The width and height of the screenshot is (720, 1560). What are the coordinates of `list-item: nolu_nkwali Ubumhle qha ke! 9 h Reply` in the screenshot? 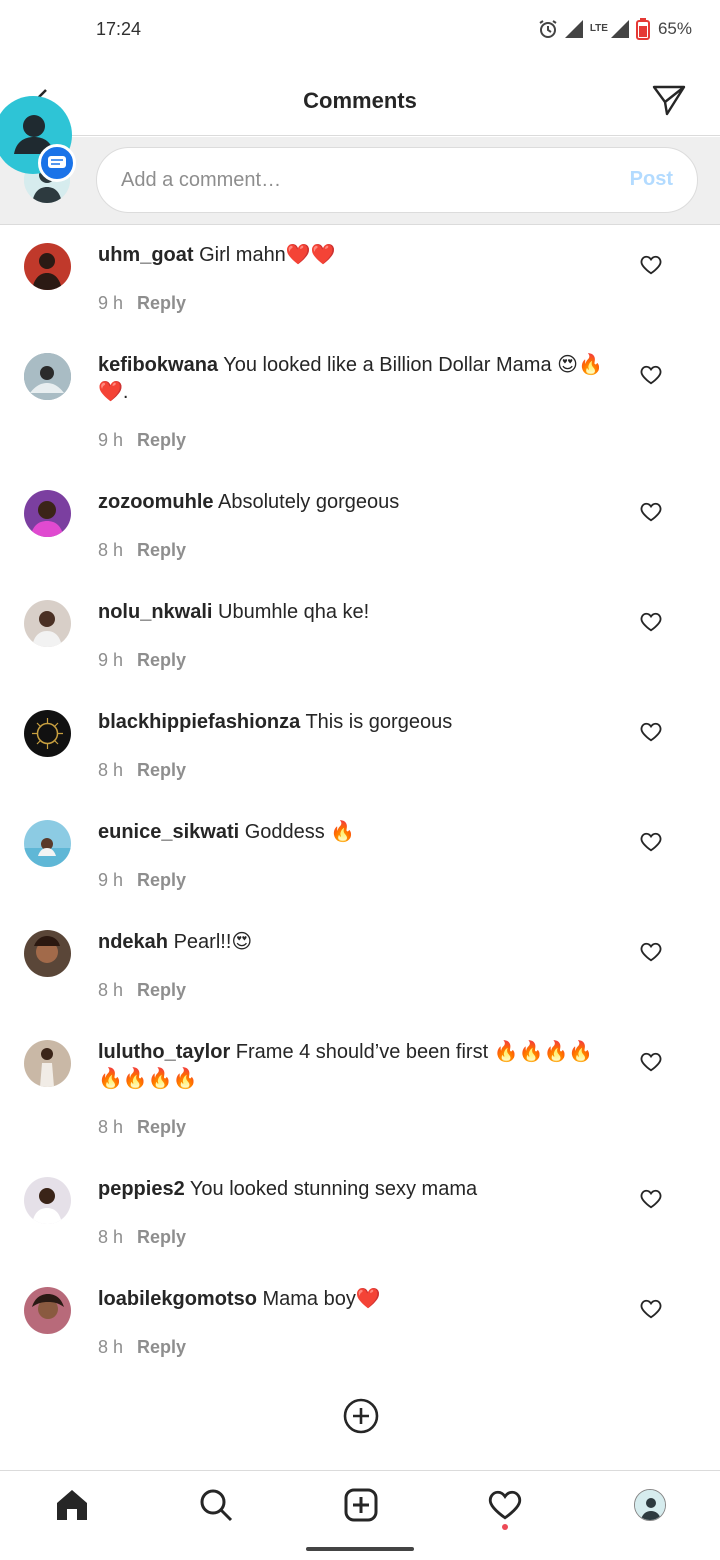 It's located at (360, 638).